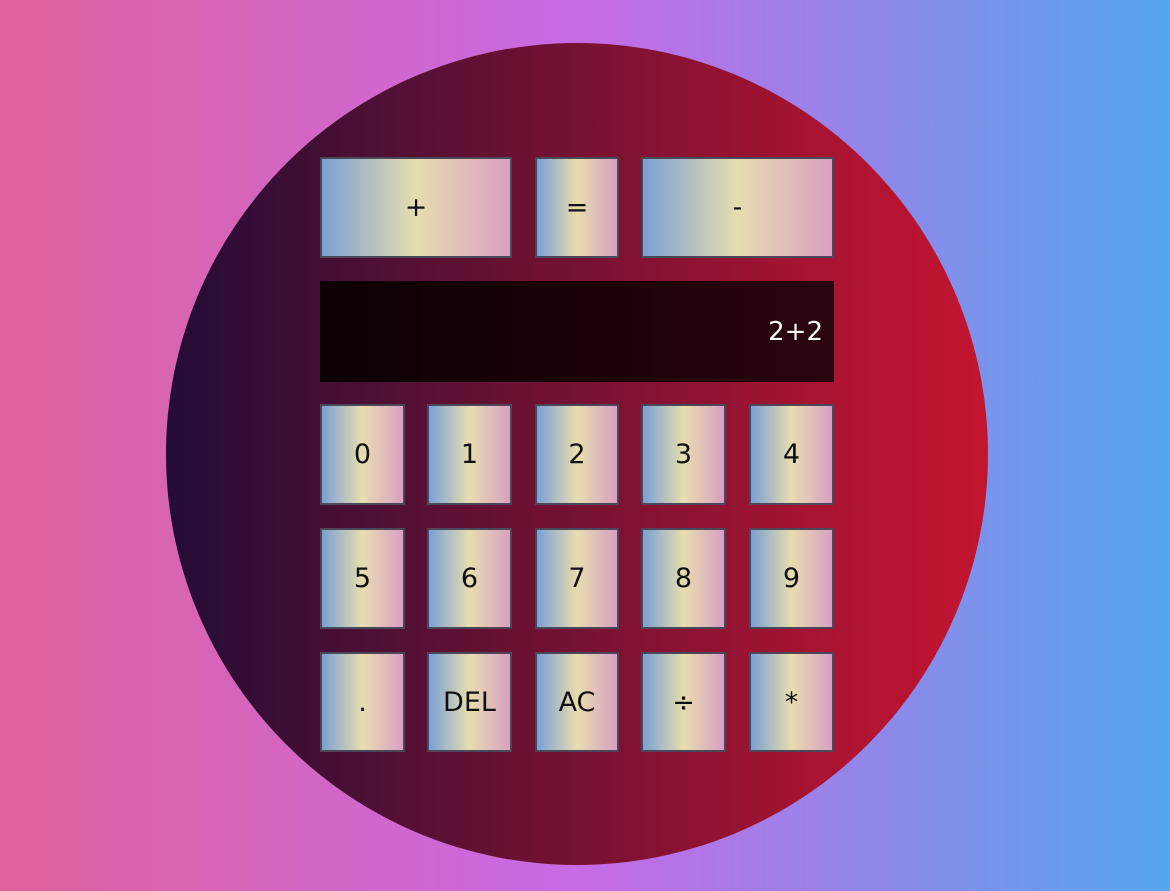 This screenshot has width=1170, height=891. What do you see at coordinates (577, 578) in the screenshot?
I see `digit-7-button: 7` at bounding box center [577, 578].